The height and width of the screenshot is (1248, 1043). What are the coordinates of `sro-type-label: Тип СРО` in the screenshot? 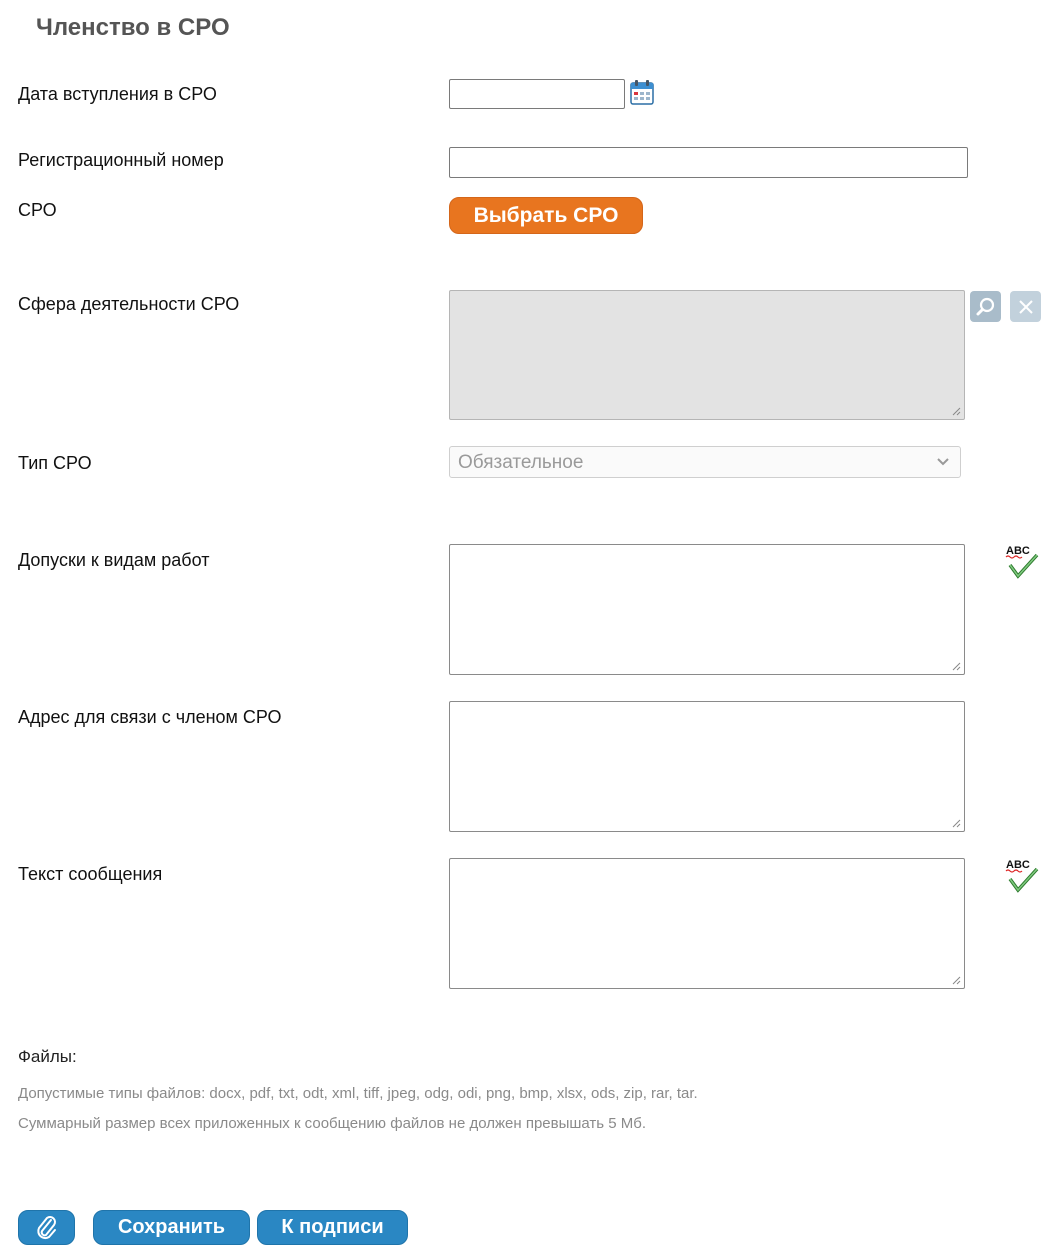 It's located at (55, 463).